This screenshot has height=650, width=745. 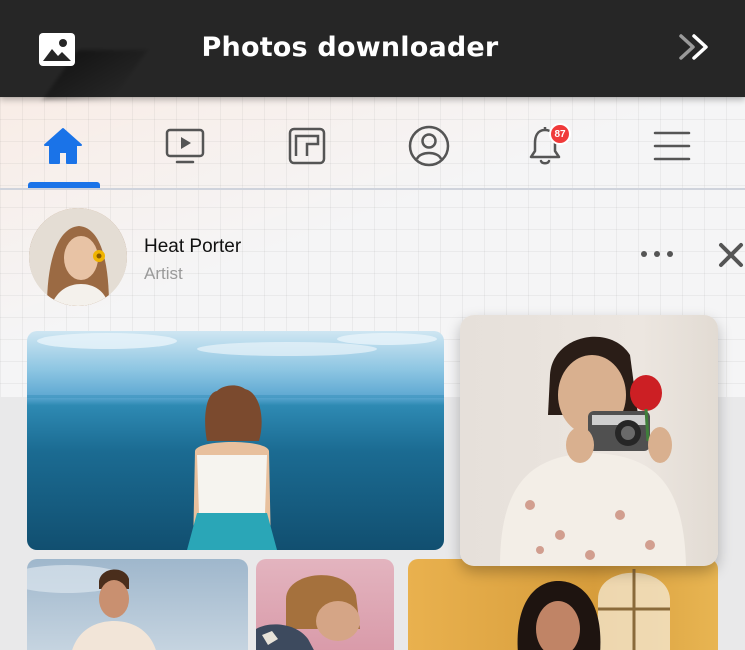 What do you see at coordinates (560, 134) in the screenshot?
I see `notification-badge: 87` at bounding box center [560, 134].